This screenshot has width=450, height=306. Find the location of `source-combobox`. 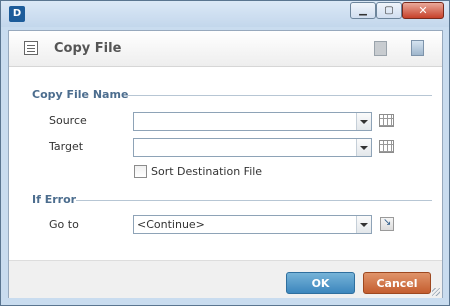

source-combobox is located at coordinates (252, 121).